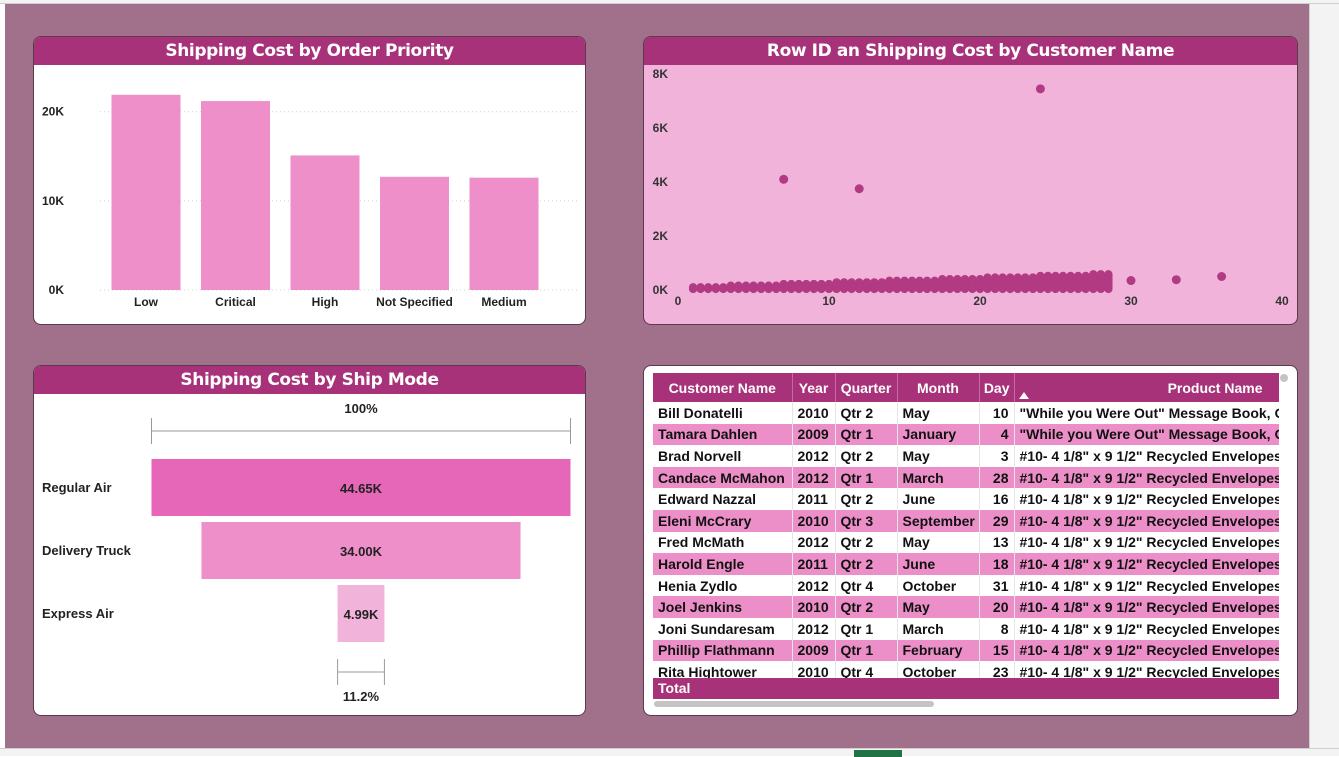  Describe the element at coordinates (866, 387) in the screenshot. I see `col-header-quarter: Quarter` at that location.